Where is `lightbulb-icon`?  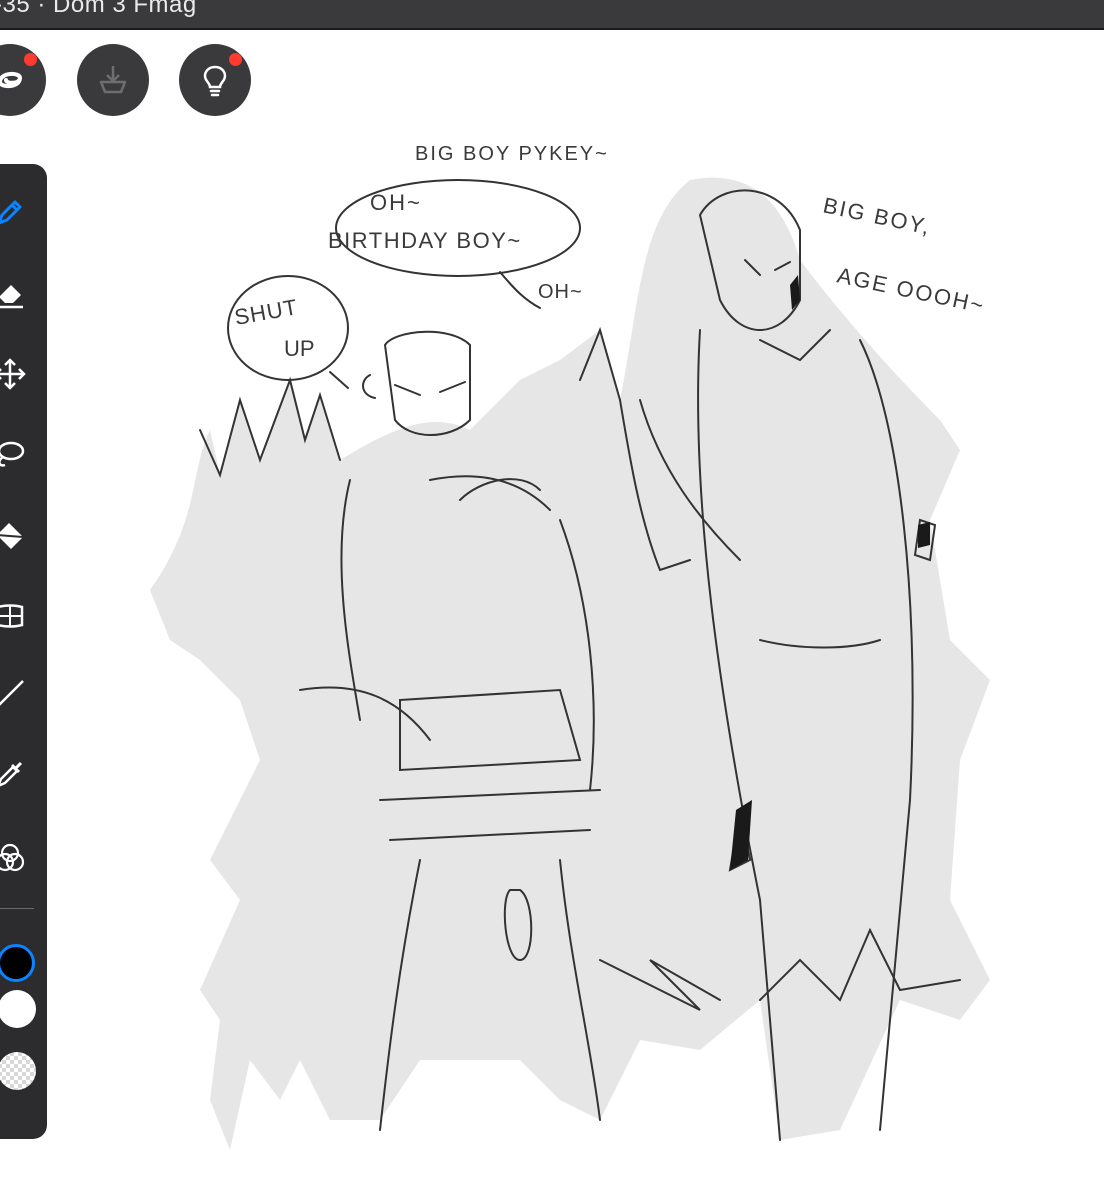 lightbulb-icon is located at coordinates (215, 81).